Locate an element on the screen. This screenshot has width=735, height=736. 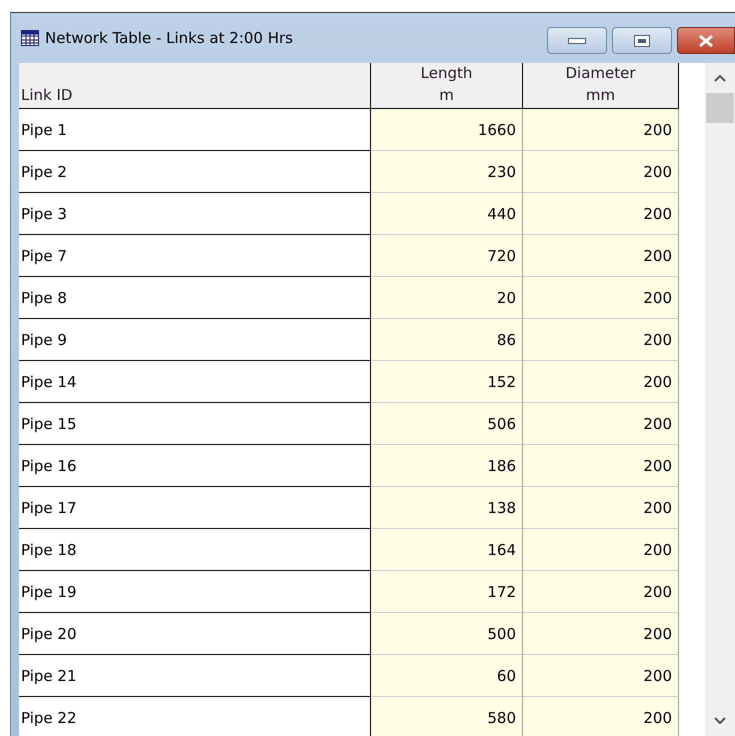
column-header: Length m is located at coordinates (447, 86).